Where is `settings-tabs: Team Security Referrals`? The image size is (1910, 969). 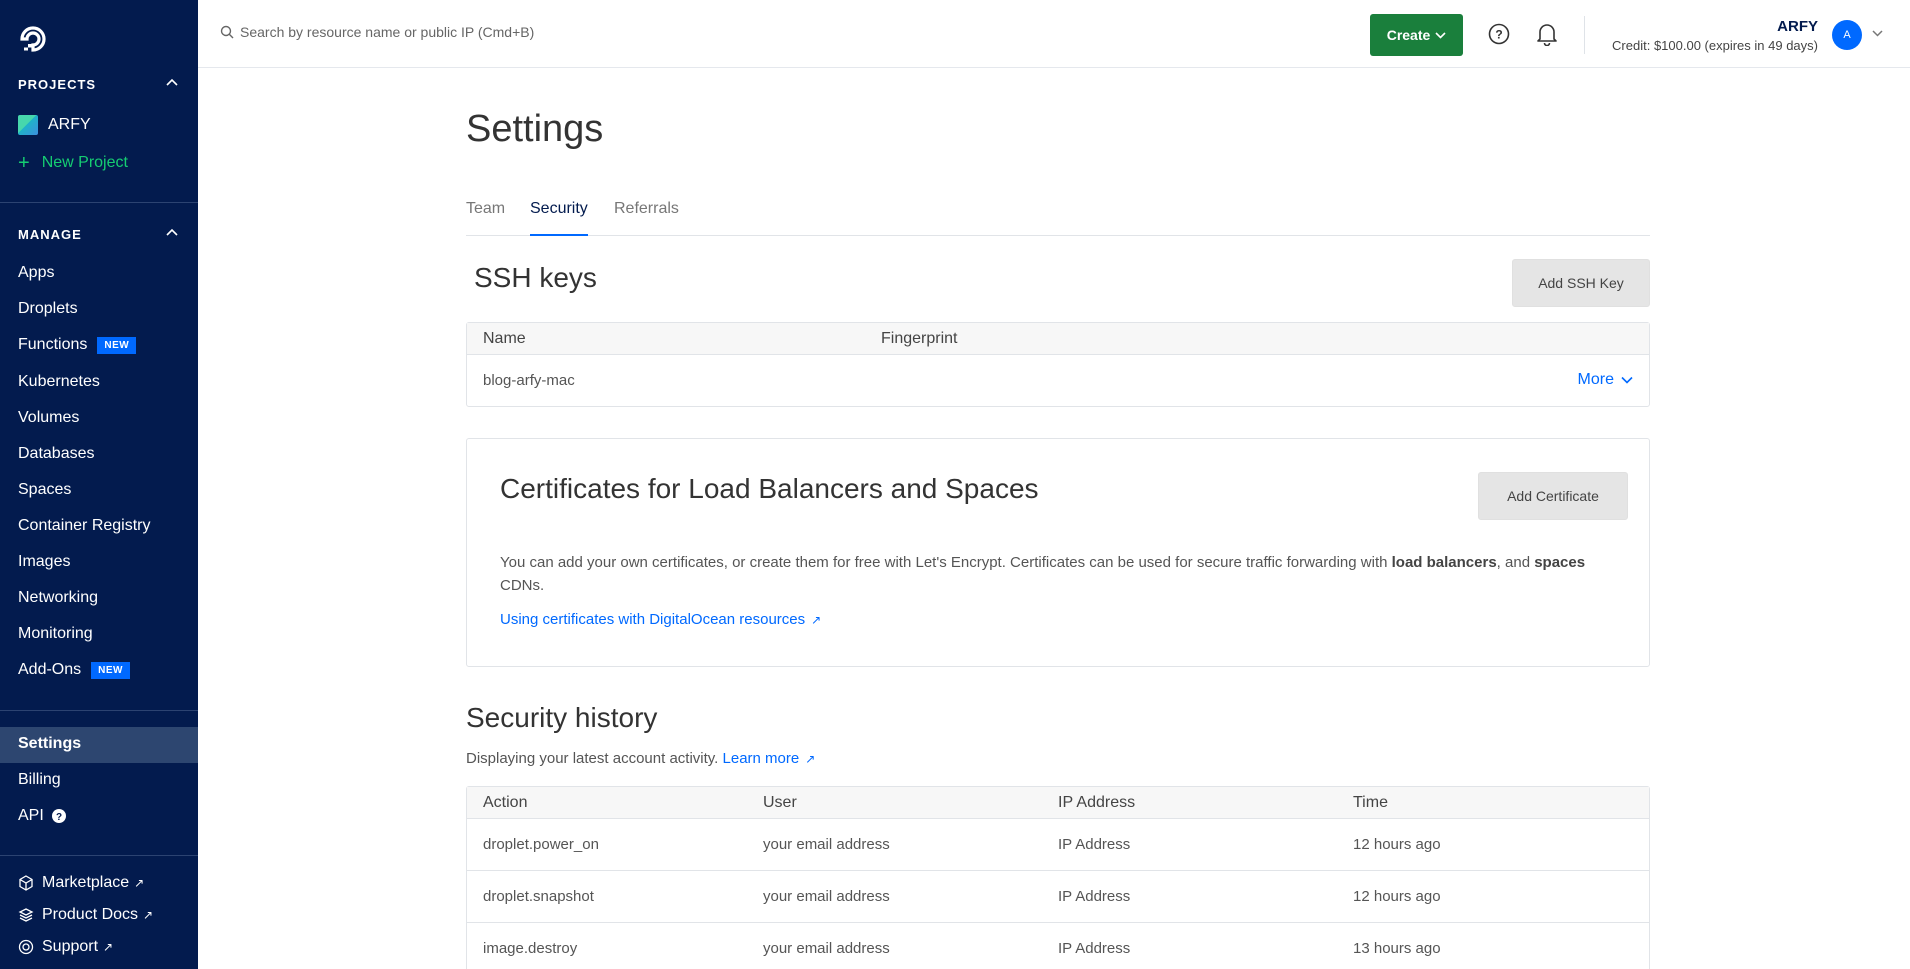
settings-tabs: Team Security Referrals is located at coordinates (1058, 218).